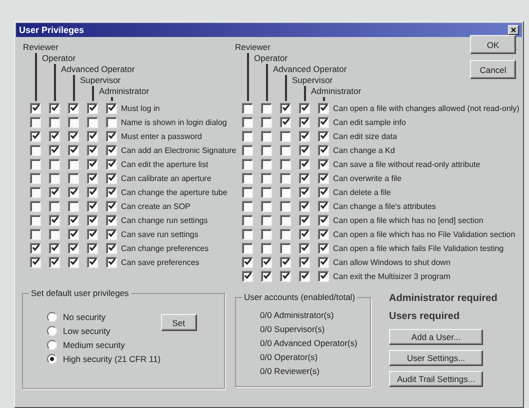 This screenshot has height=408, width=529. Describe the element at coordinates (155, 206) in the screenshot. I see `privilege-label: Can create an SOP` at that location.